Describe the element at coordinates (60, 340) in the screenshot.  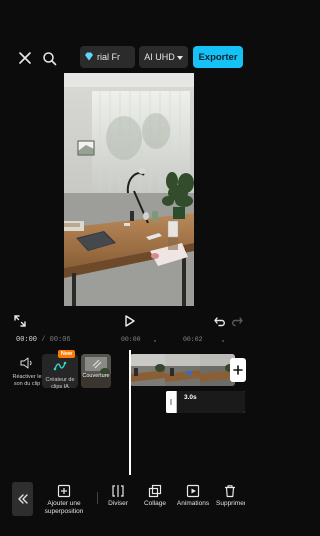
I see `total-time: 00:06` at that location.